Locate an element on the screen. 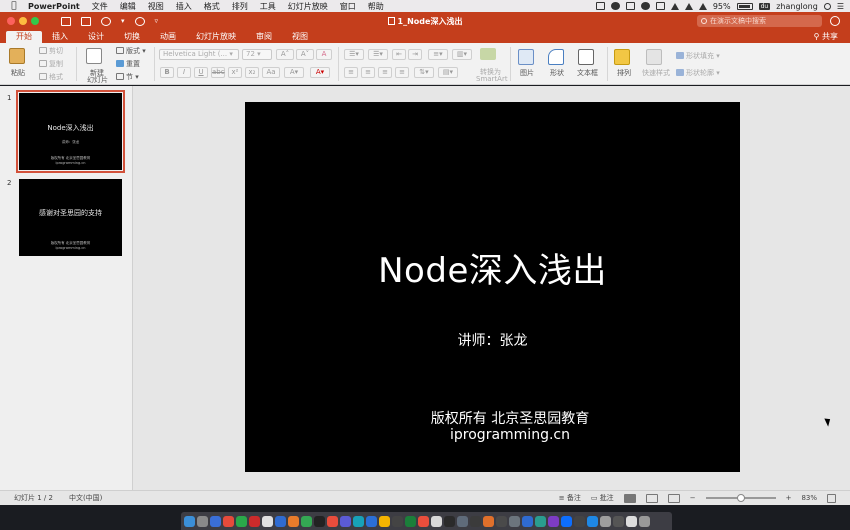  menu-insert: 插入 is located at coordinates (184, 6).